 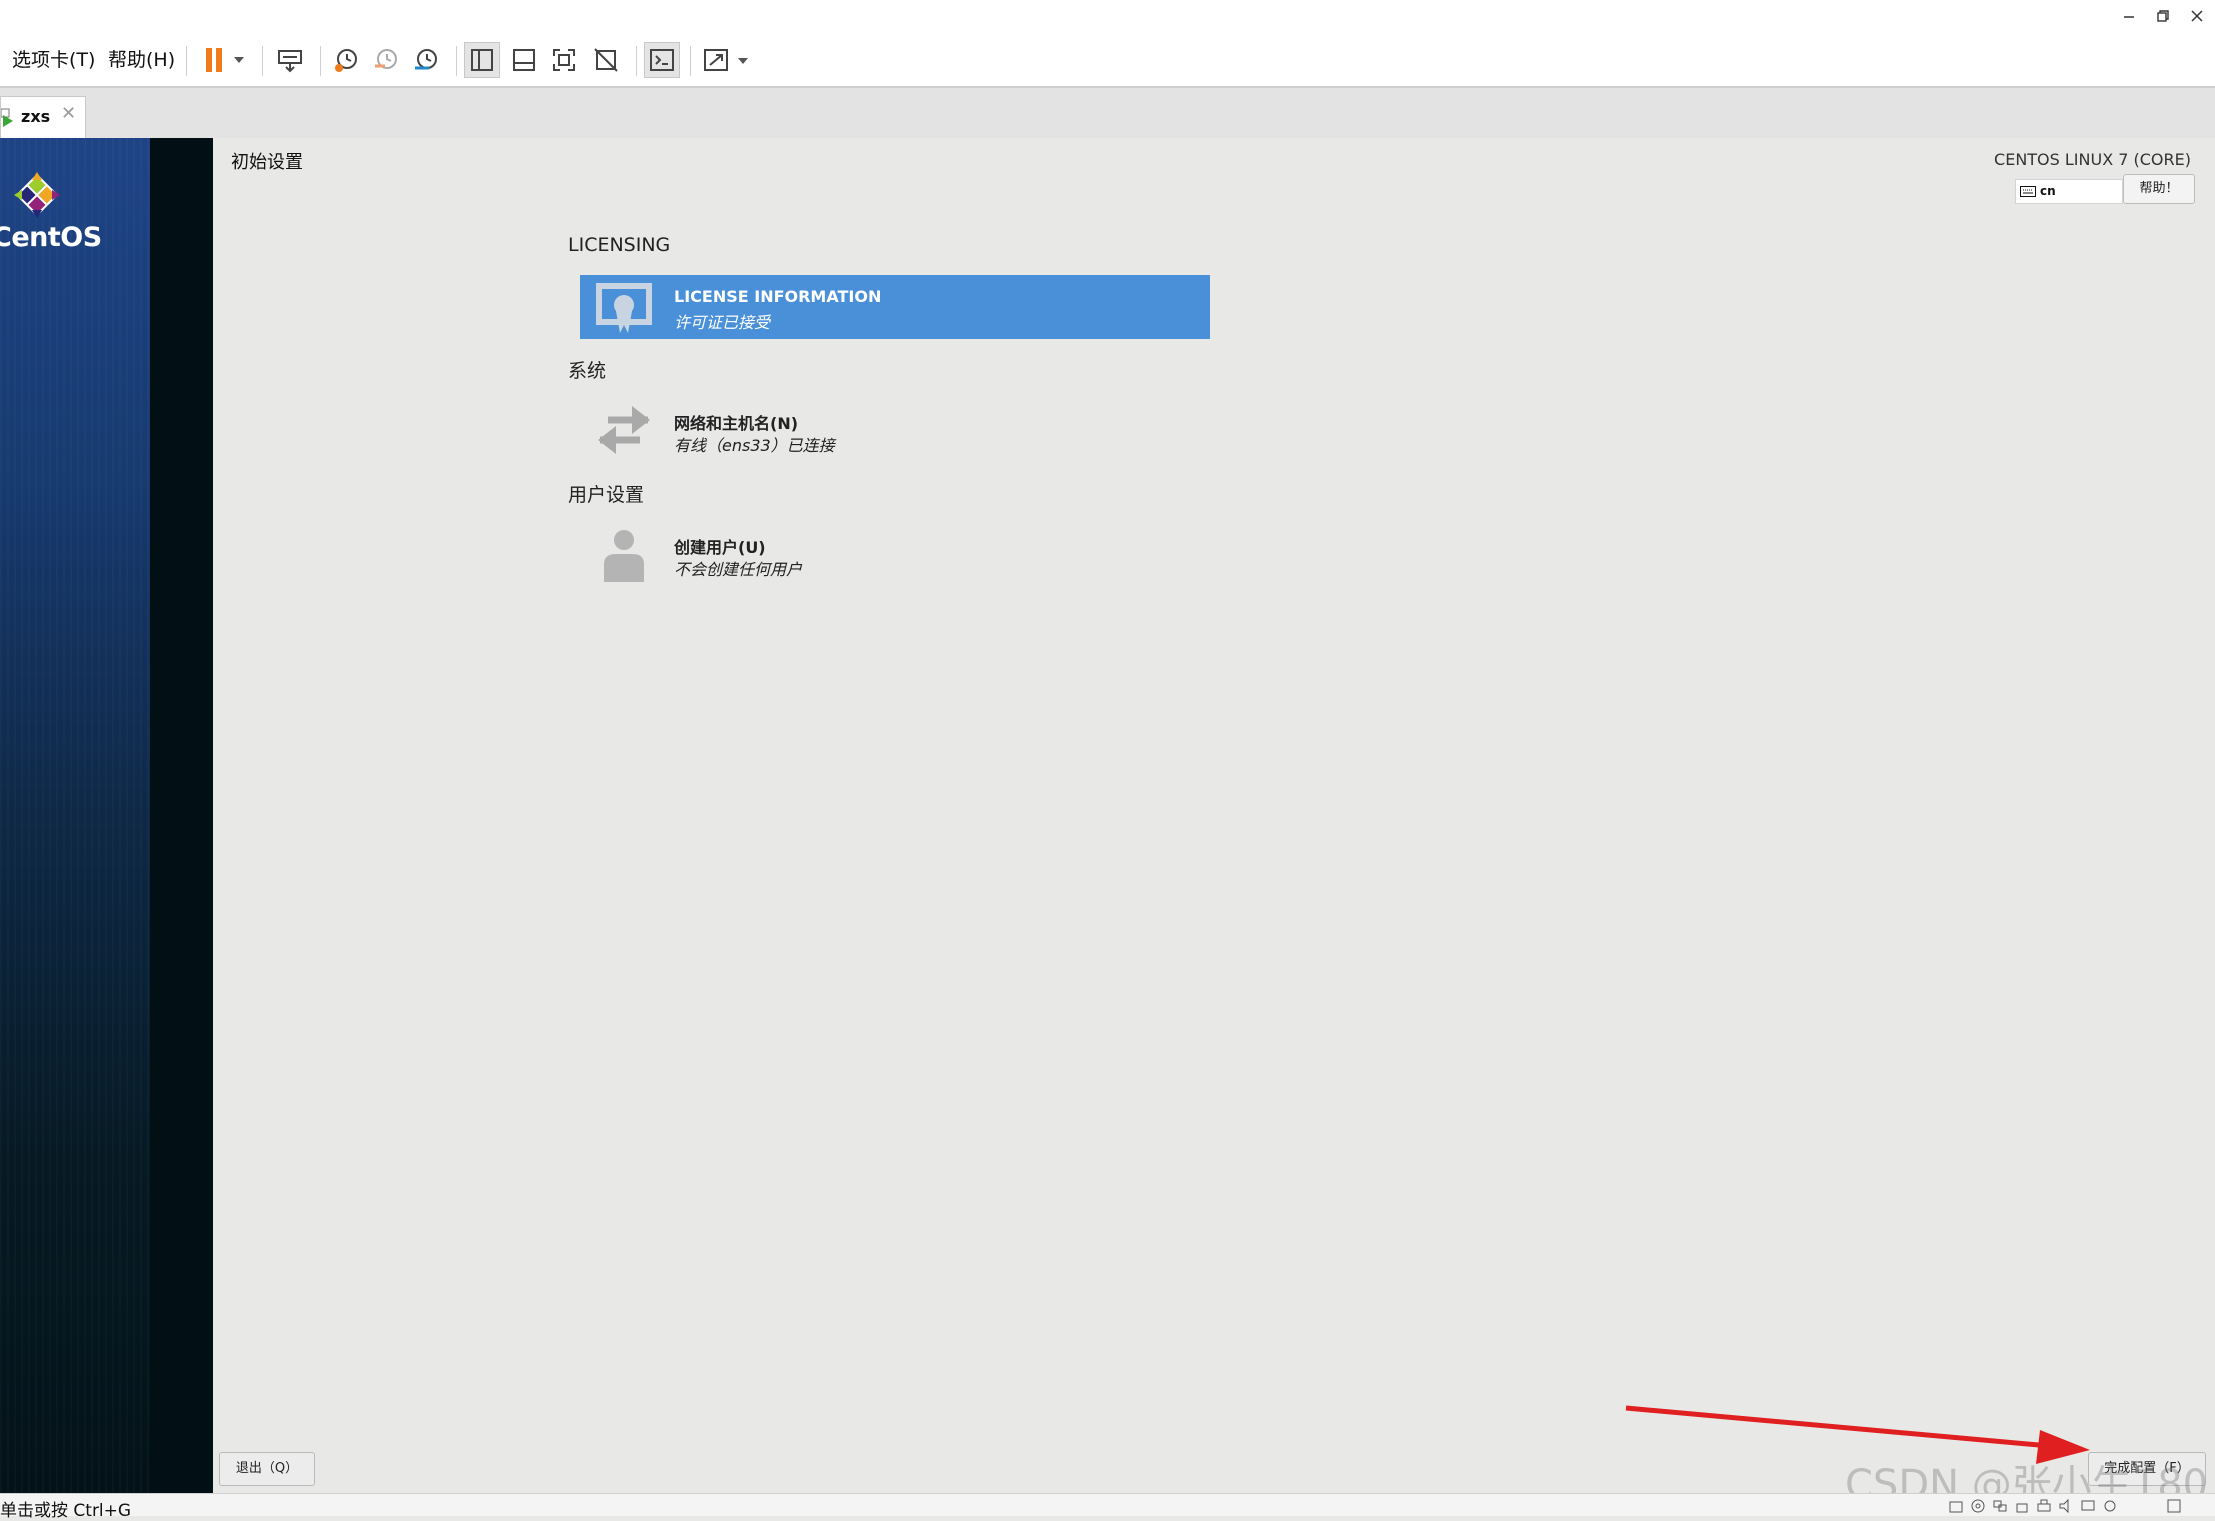 I want to click on spoke-network-hostname: 网络和主机名(N) 有线（ens33）已连接, so click(x=895, y=430).